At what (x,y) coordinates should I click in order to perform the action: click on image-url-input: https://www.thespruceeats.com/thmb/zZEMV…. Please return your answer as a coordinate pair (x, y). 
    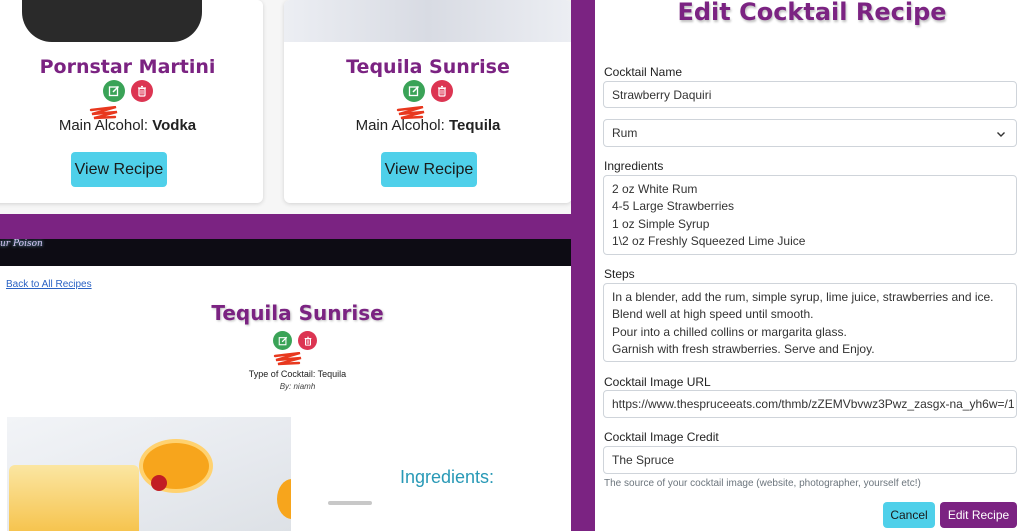
    Looking at the image, I should click on (810, 404).